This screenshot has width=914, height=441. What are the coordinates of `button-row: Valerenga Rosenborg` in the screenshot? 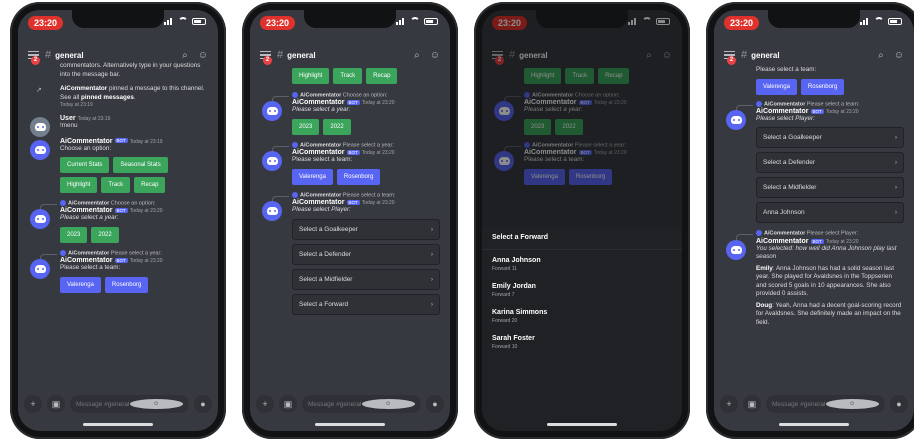 It's located at (830, 86).